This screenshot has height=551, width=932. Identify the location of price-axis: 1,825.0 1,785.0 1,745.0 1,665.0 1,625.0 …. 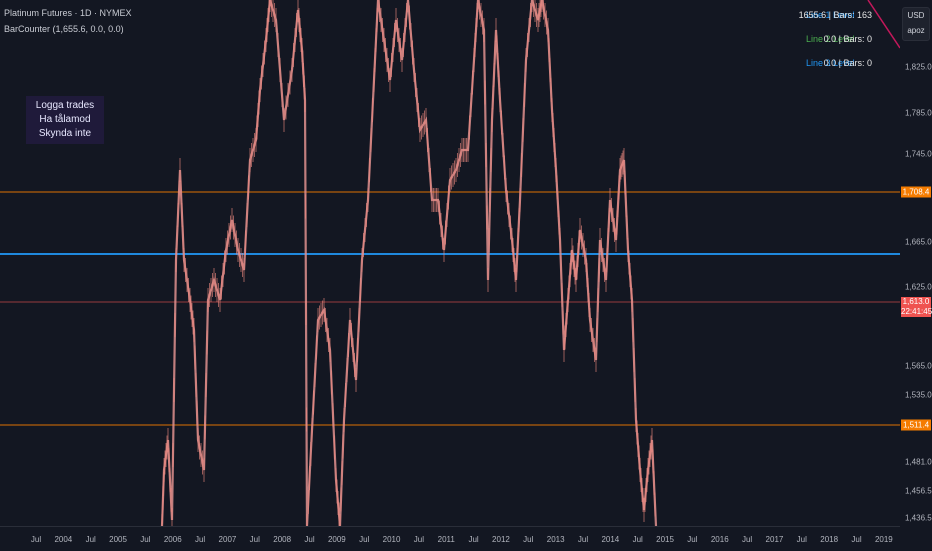
(916, 263).